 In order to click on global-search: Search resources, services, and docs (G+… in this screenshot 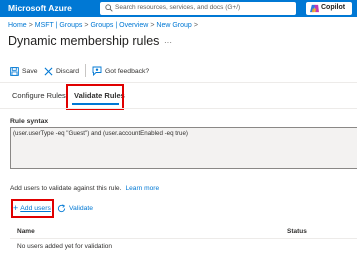, I will do `click(198, 8)`.